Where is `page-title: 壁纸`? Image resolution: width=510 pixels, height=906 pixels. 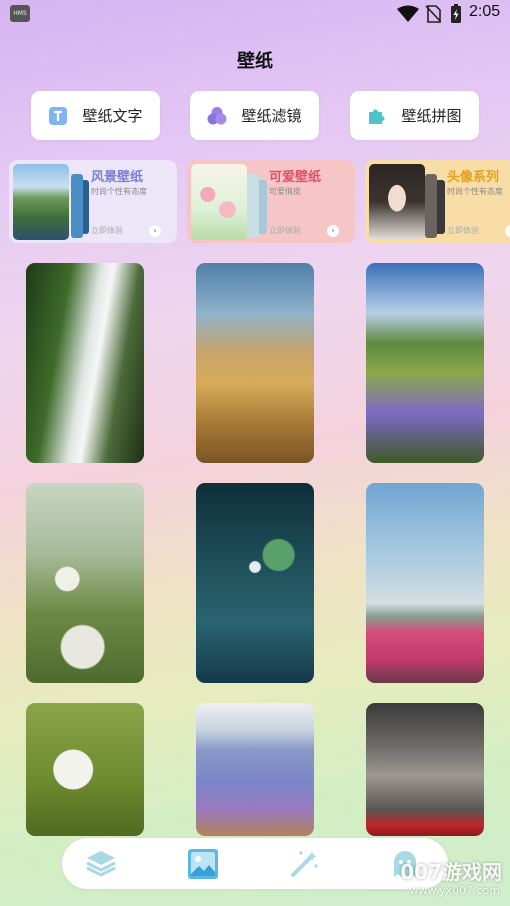
page-title: 壁纸 is located at coordinates (255, 61).